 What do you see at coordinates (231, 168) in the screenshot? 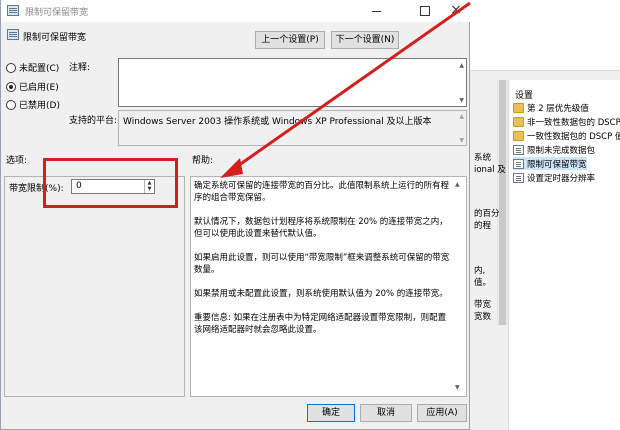
I see `arrow-head` at bounding box center [231, 168].